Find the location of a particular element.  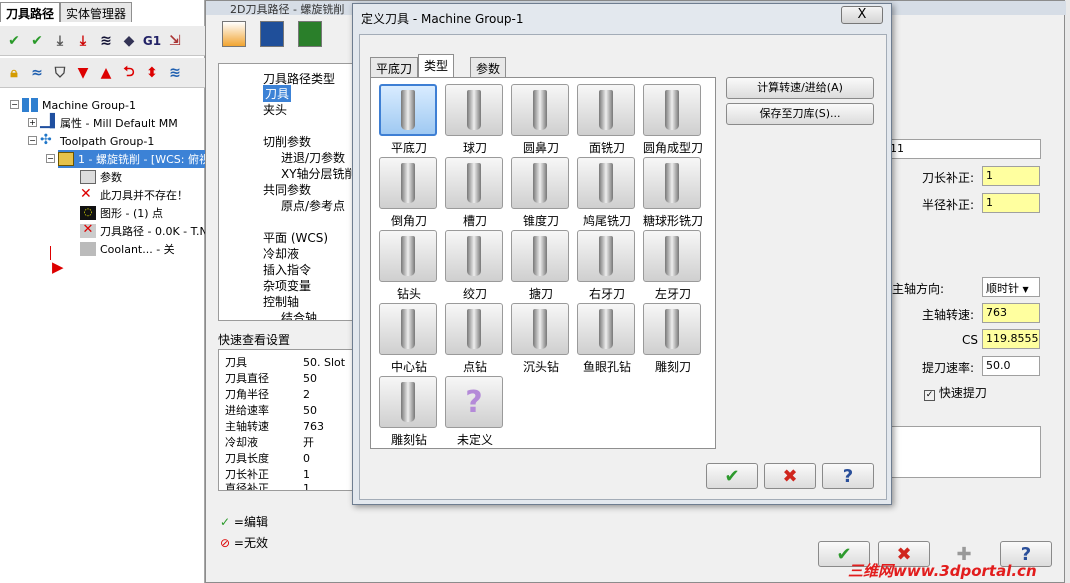

tree-item: 冷却液 is located at coordinates (281, 253).